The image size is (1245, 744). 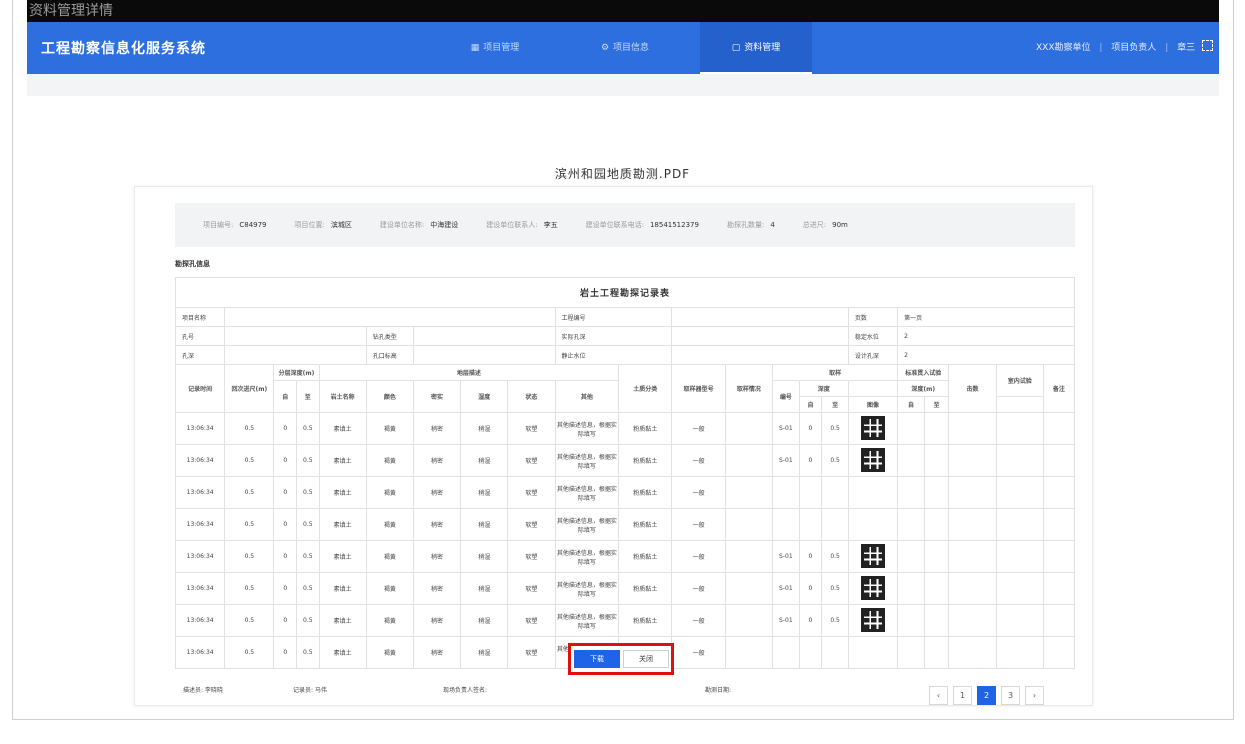 What do you see at coordinates (642, 225) in the screenshot?
I see `info-phone: 建设单位联系电话: 18541512379` at bounding box center [642, 225].